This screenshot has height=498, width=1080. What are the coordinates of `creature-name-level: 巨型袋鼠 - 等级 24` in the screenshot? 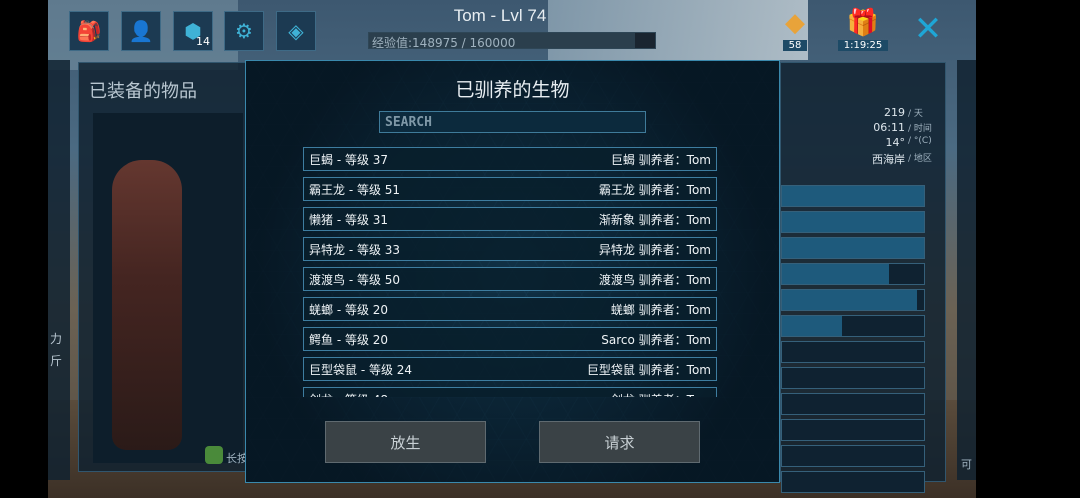 It's located at (361, 369).